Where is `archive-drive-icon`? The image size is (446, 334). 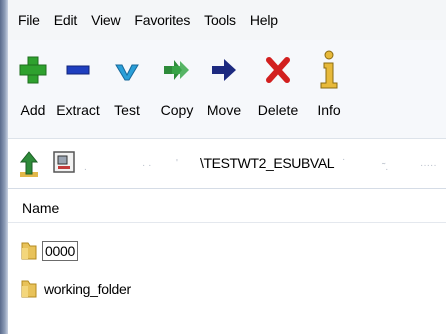
archive-drive-icon is located at coordinates (64, 162).